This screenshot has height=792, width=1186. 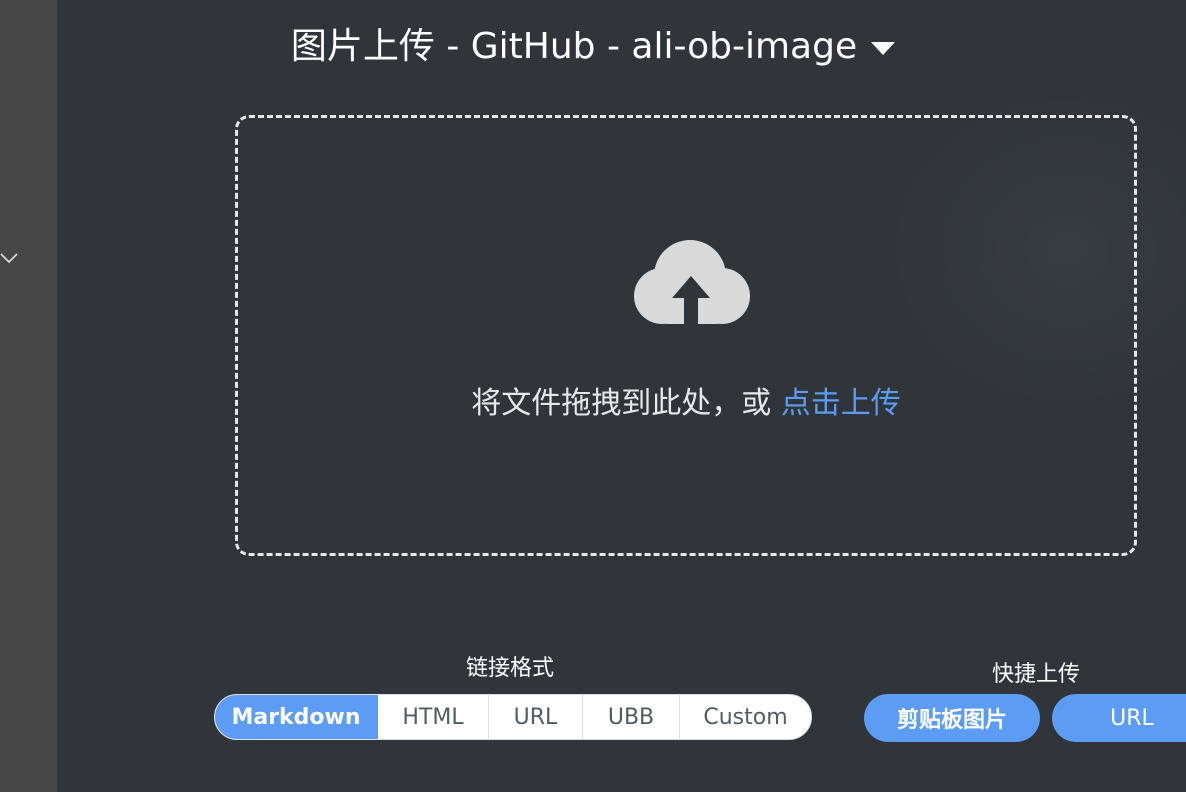 I want to click on url-upload-button: URL, so click(x=1119, y=718).